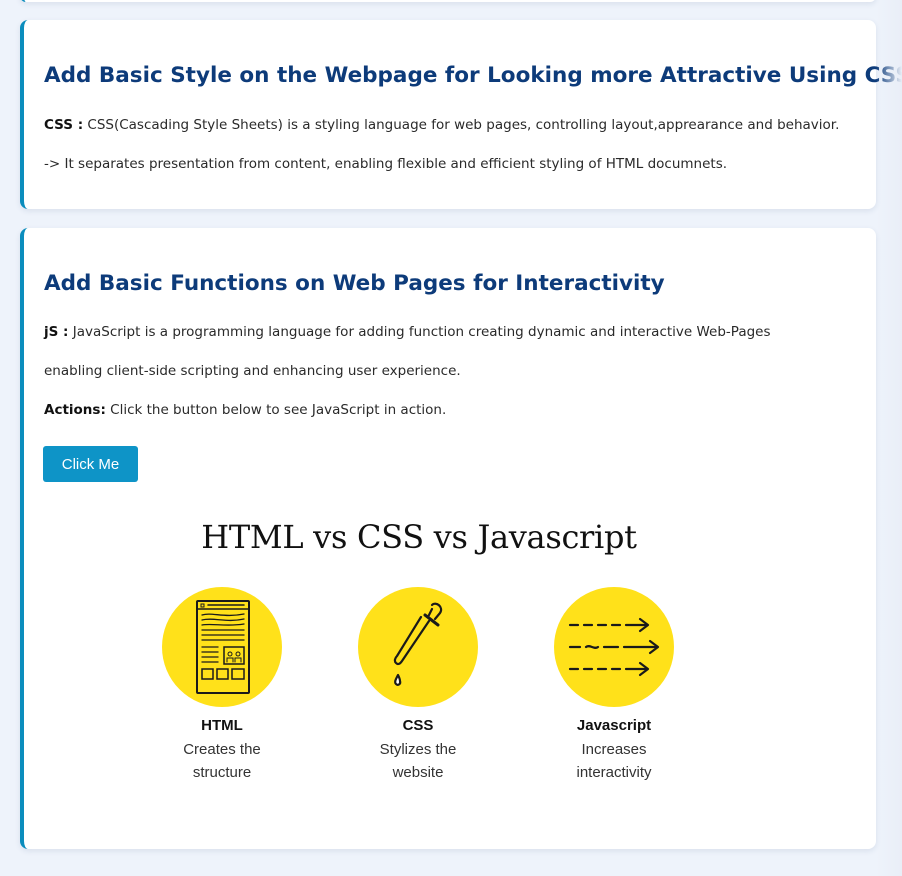 The image size is (902, 876). What do you see at coordinates (614, 725) in the screenshot?
I see `javascript-column-title: Javascript` at bounding box center [614, 725].